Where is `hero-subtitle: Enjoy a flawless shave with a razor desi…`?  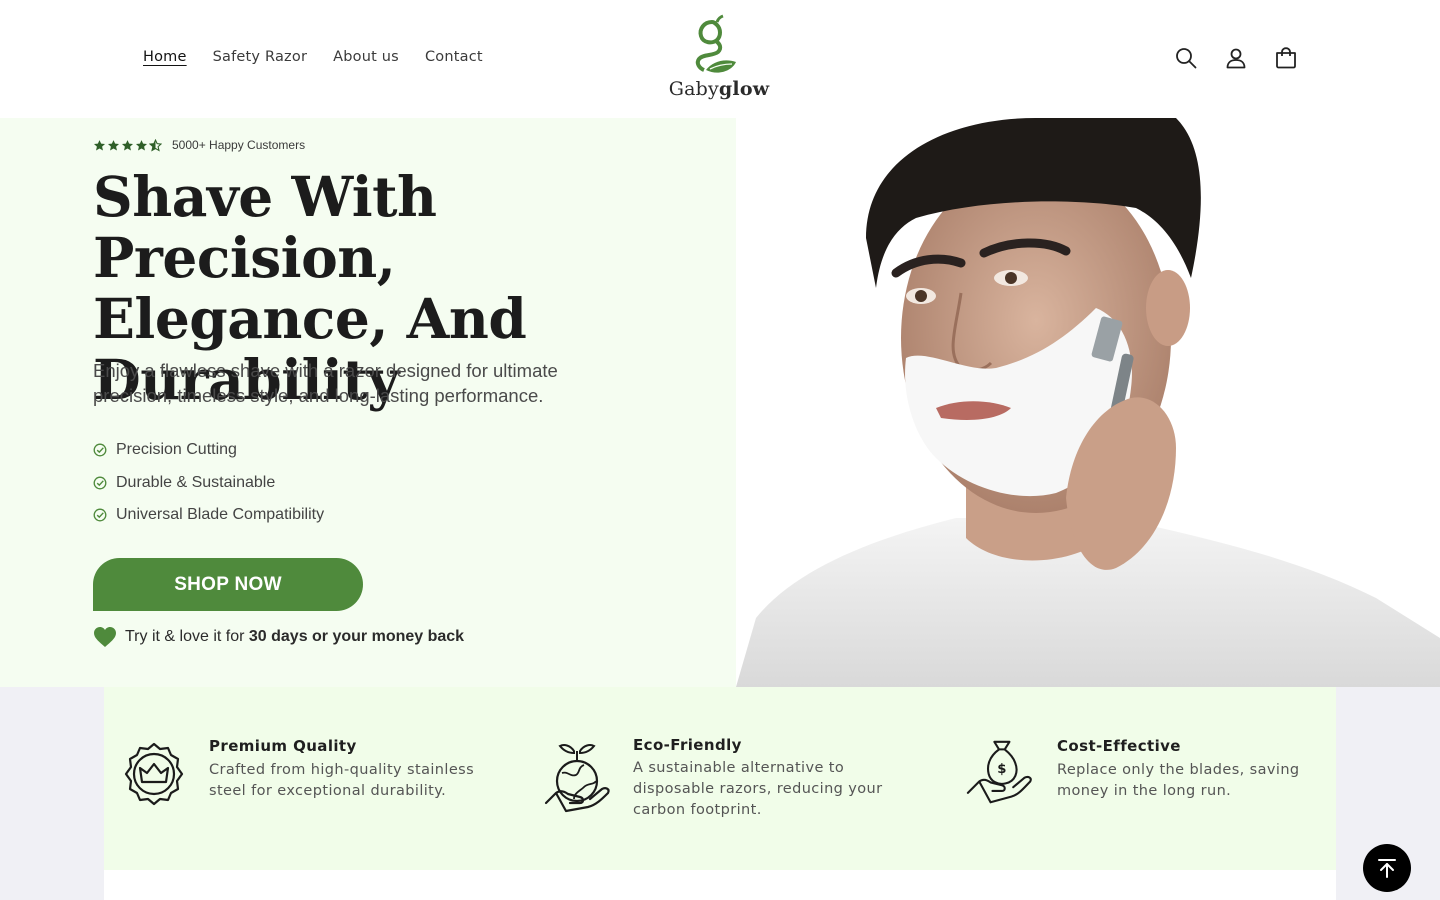
hero-subtitle: Enjoy a flawless shave with a razor desi… is located at coordinates (325, 383).